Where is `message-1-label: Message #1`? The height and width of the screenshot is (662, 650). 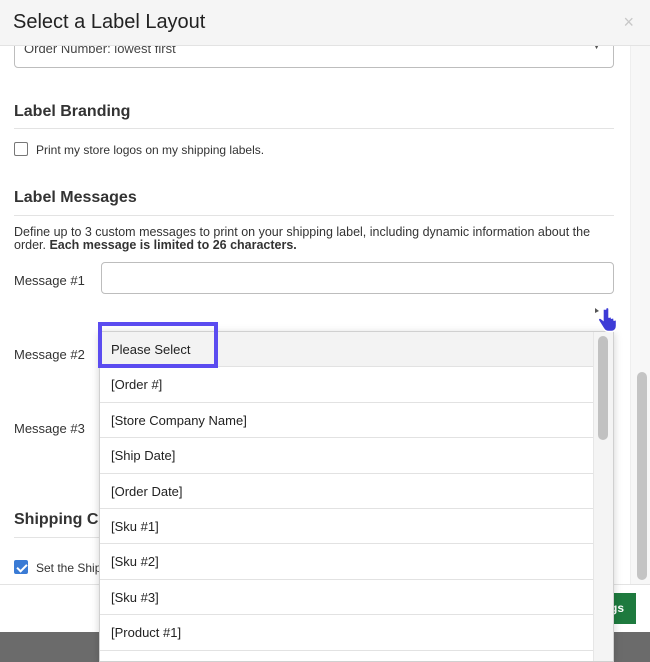 message-1-label: Message #1 is located at coordinates (49, 280).